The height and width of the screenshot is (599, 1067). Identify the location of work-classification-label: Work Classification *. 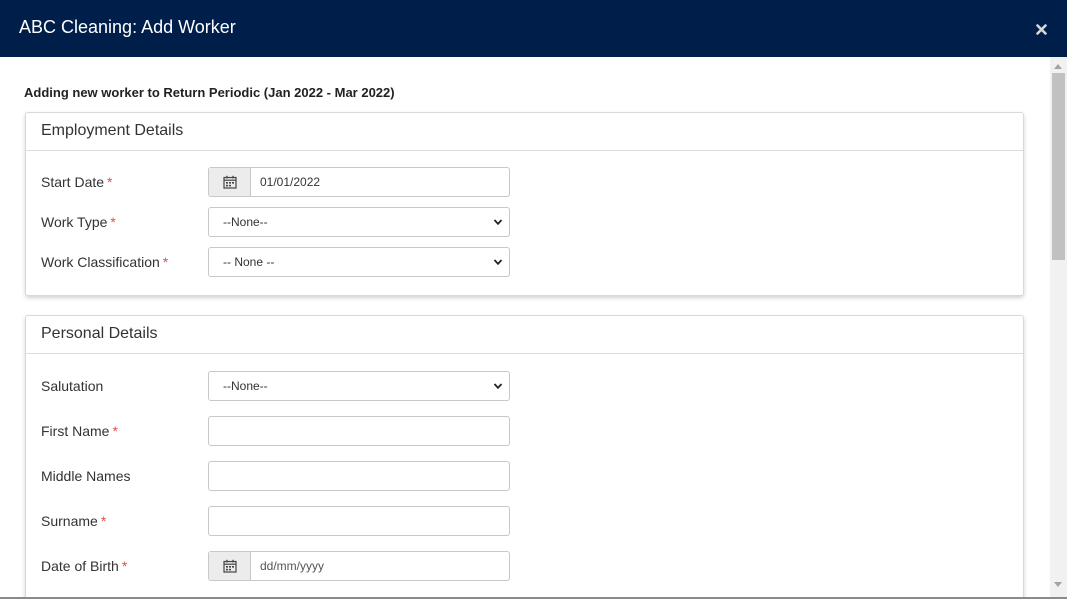
(105, 262).